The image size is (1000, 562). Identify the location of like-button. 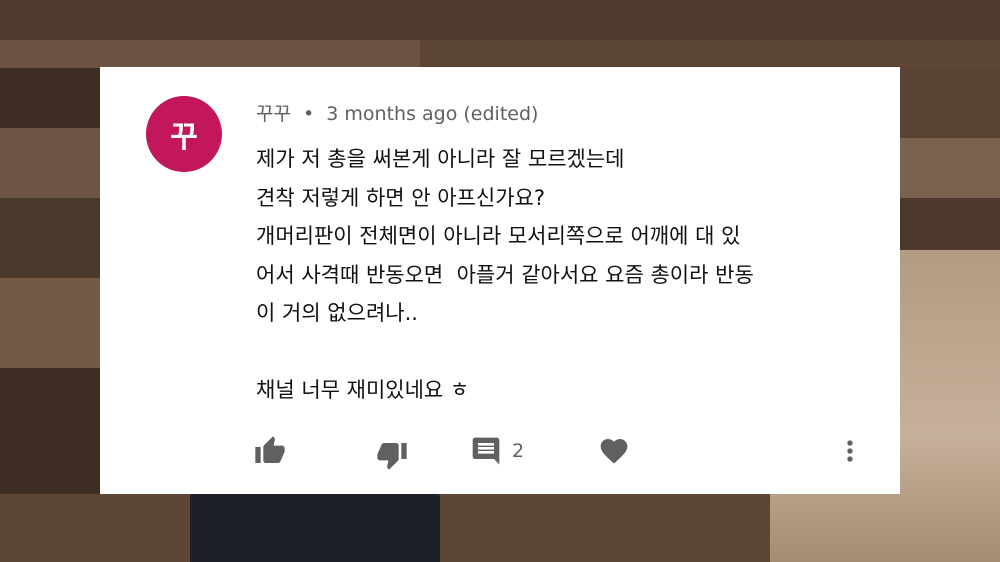
(270, 451).